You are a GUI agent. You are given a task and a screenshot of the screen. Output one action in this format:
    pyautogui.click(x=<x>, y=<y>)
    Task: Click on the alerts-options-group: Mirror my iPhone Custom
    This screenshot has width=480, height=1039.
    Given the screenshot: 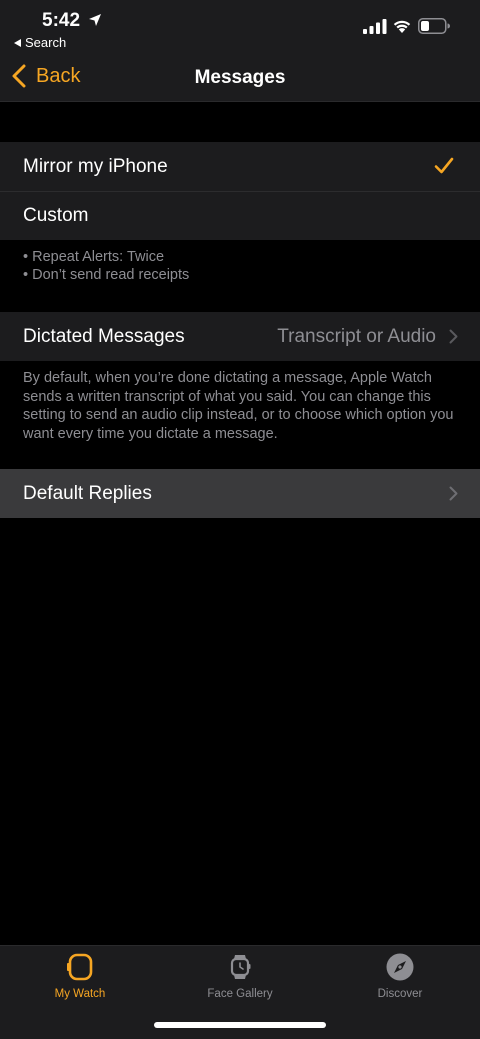 What is the action you would take?
    pyautogui.click(x=240, y=191)
    